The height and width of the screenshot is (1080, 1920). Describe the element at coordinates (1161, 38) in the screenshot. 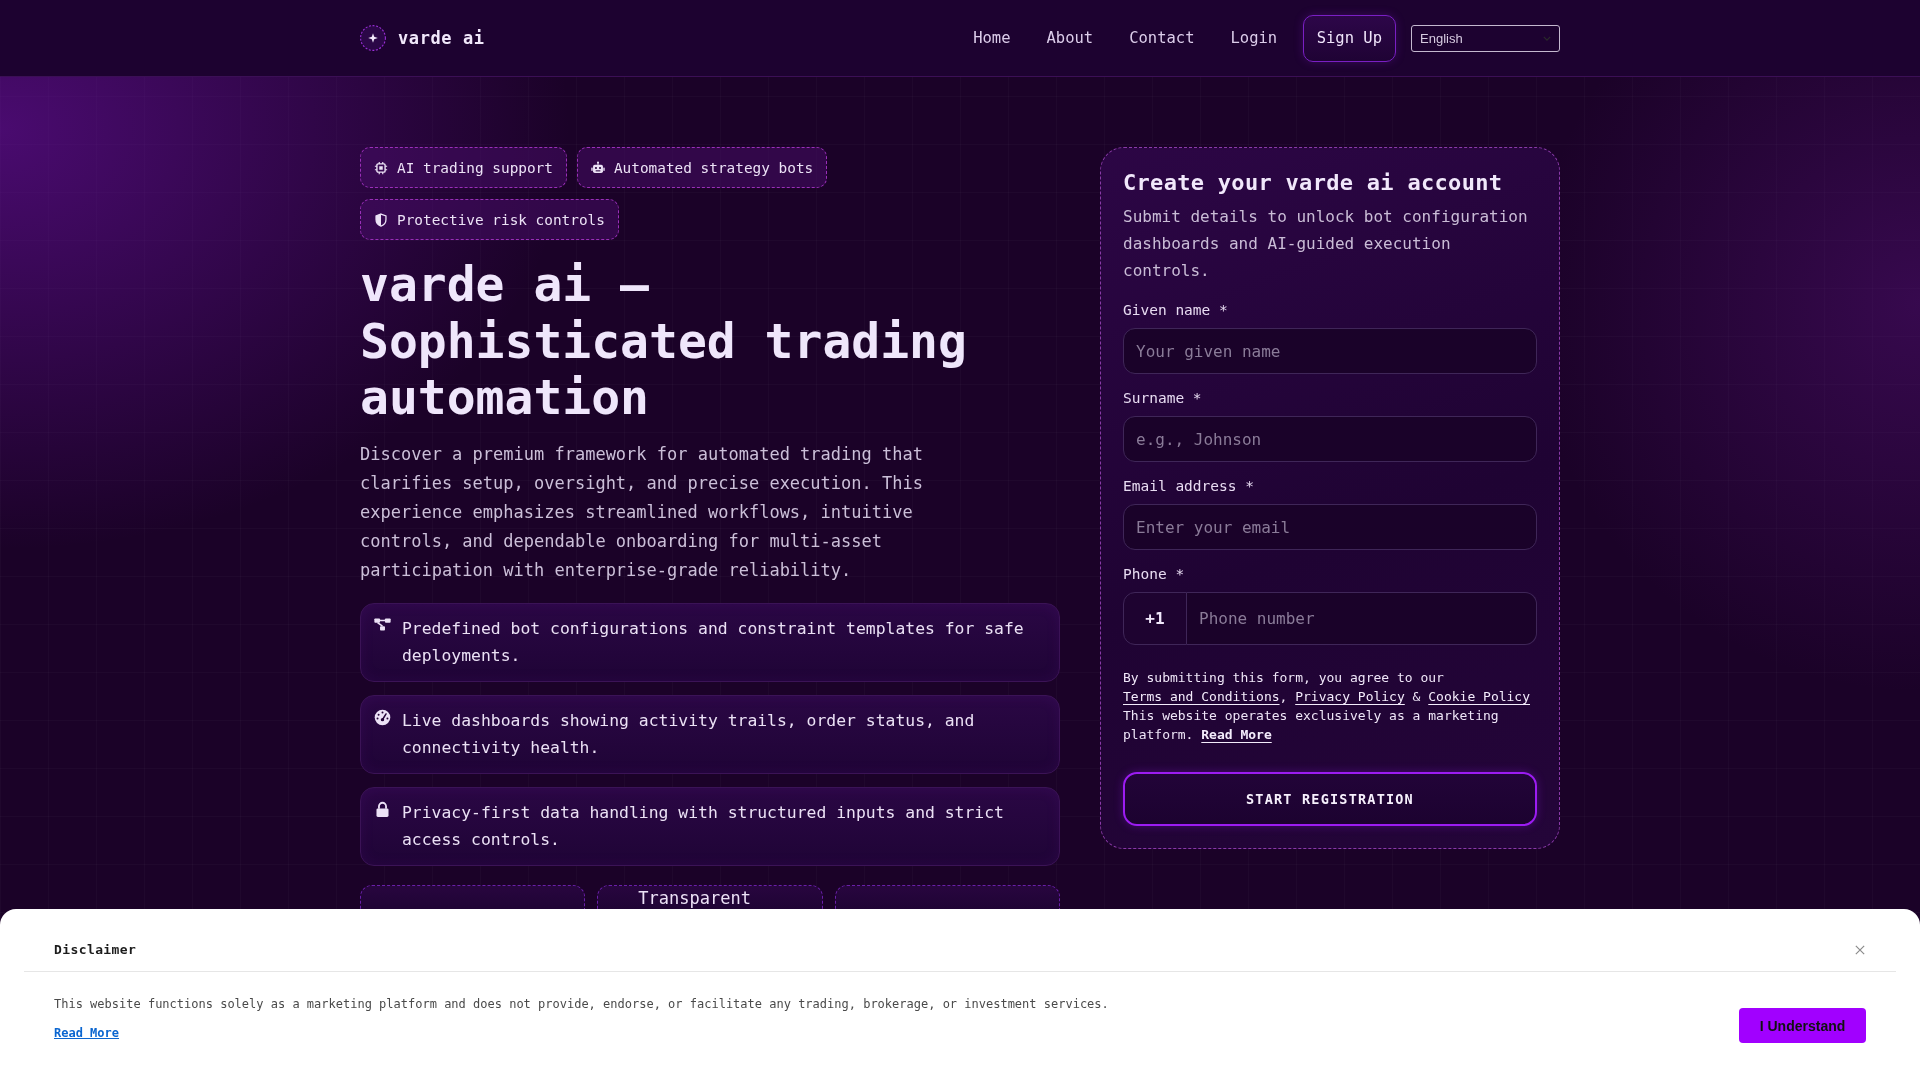

I see `nav-link: Contact` at that location.